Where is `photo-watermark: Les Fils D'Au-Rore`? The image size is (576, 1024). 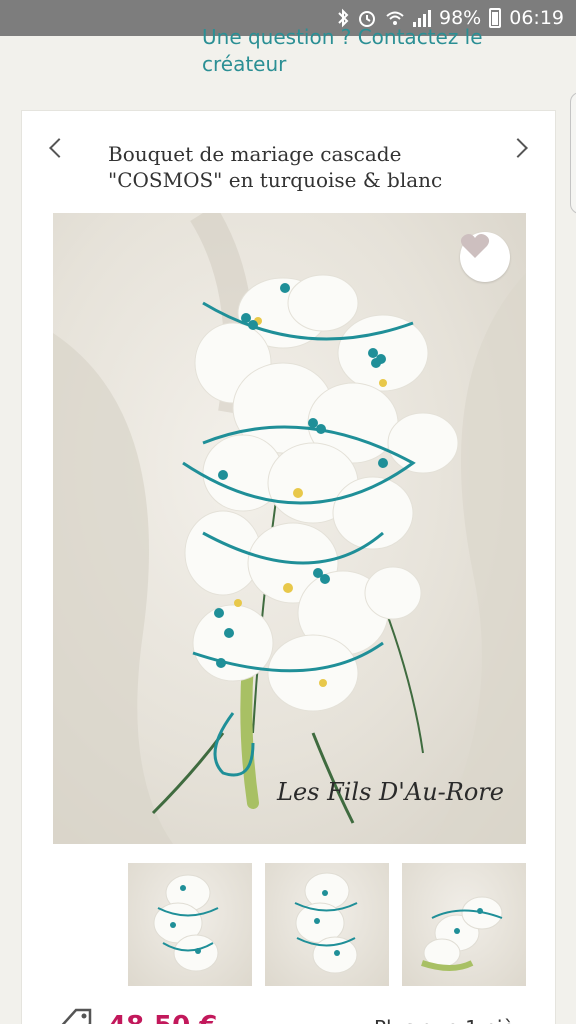 photo-watermark: Les Fils D'Au-Rore is located at coordinates (390, 792).